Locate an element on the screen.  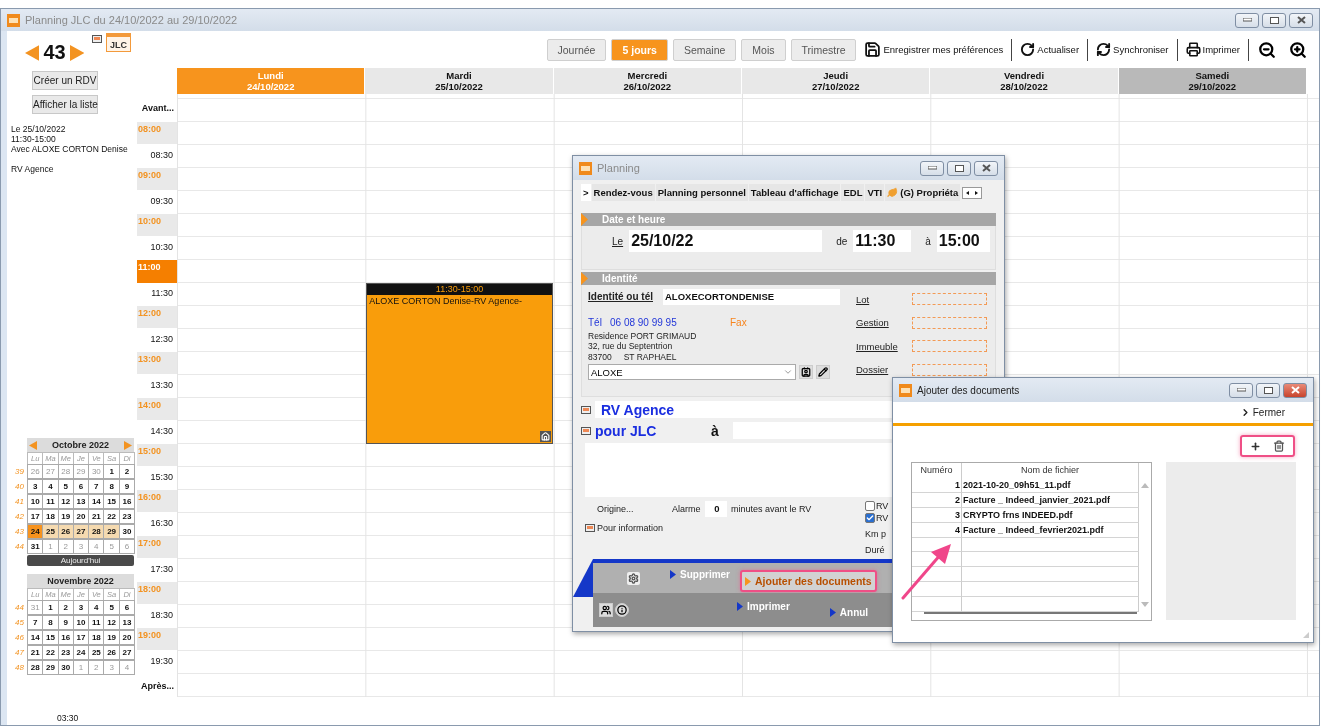
alarm-field: 0 is located at coordinates (716, 509).